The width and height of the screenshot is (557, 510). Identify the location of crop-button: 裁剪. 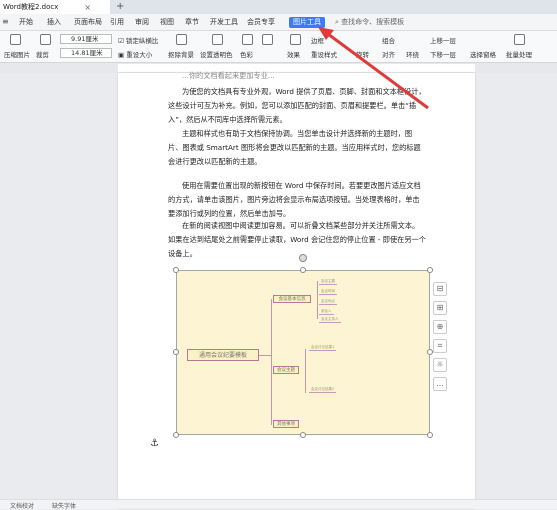
(42, 54).